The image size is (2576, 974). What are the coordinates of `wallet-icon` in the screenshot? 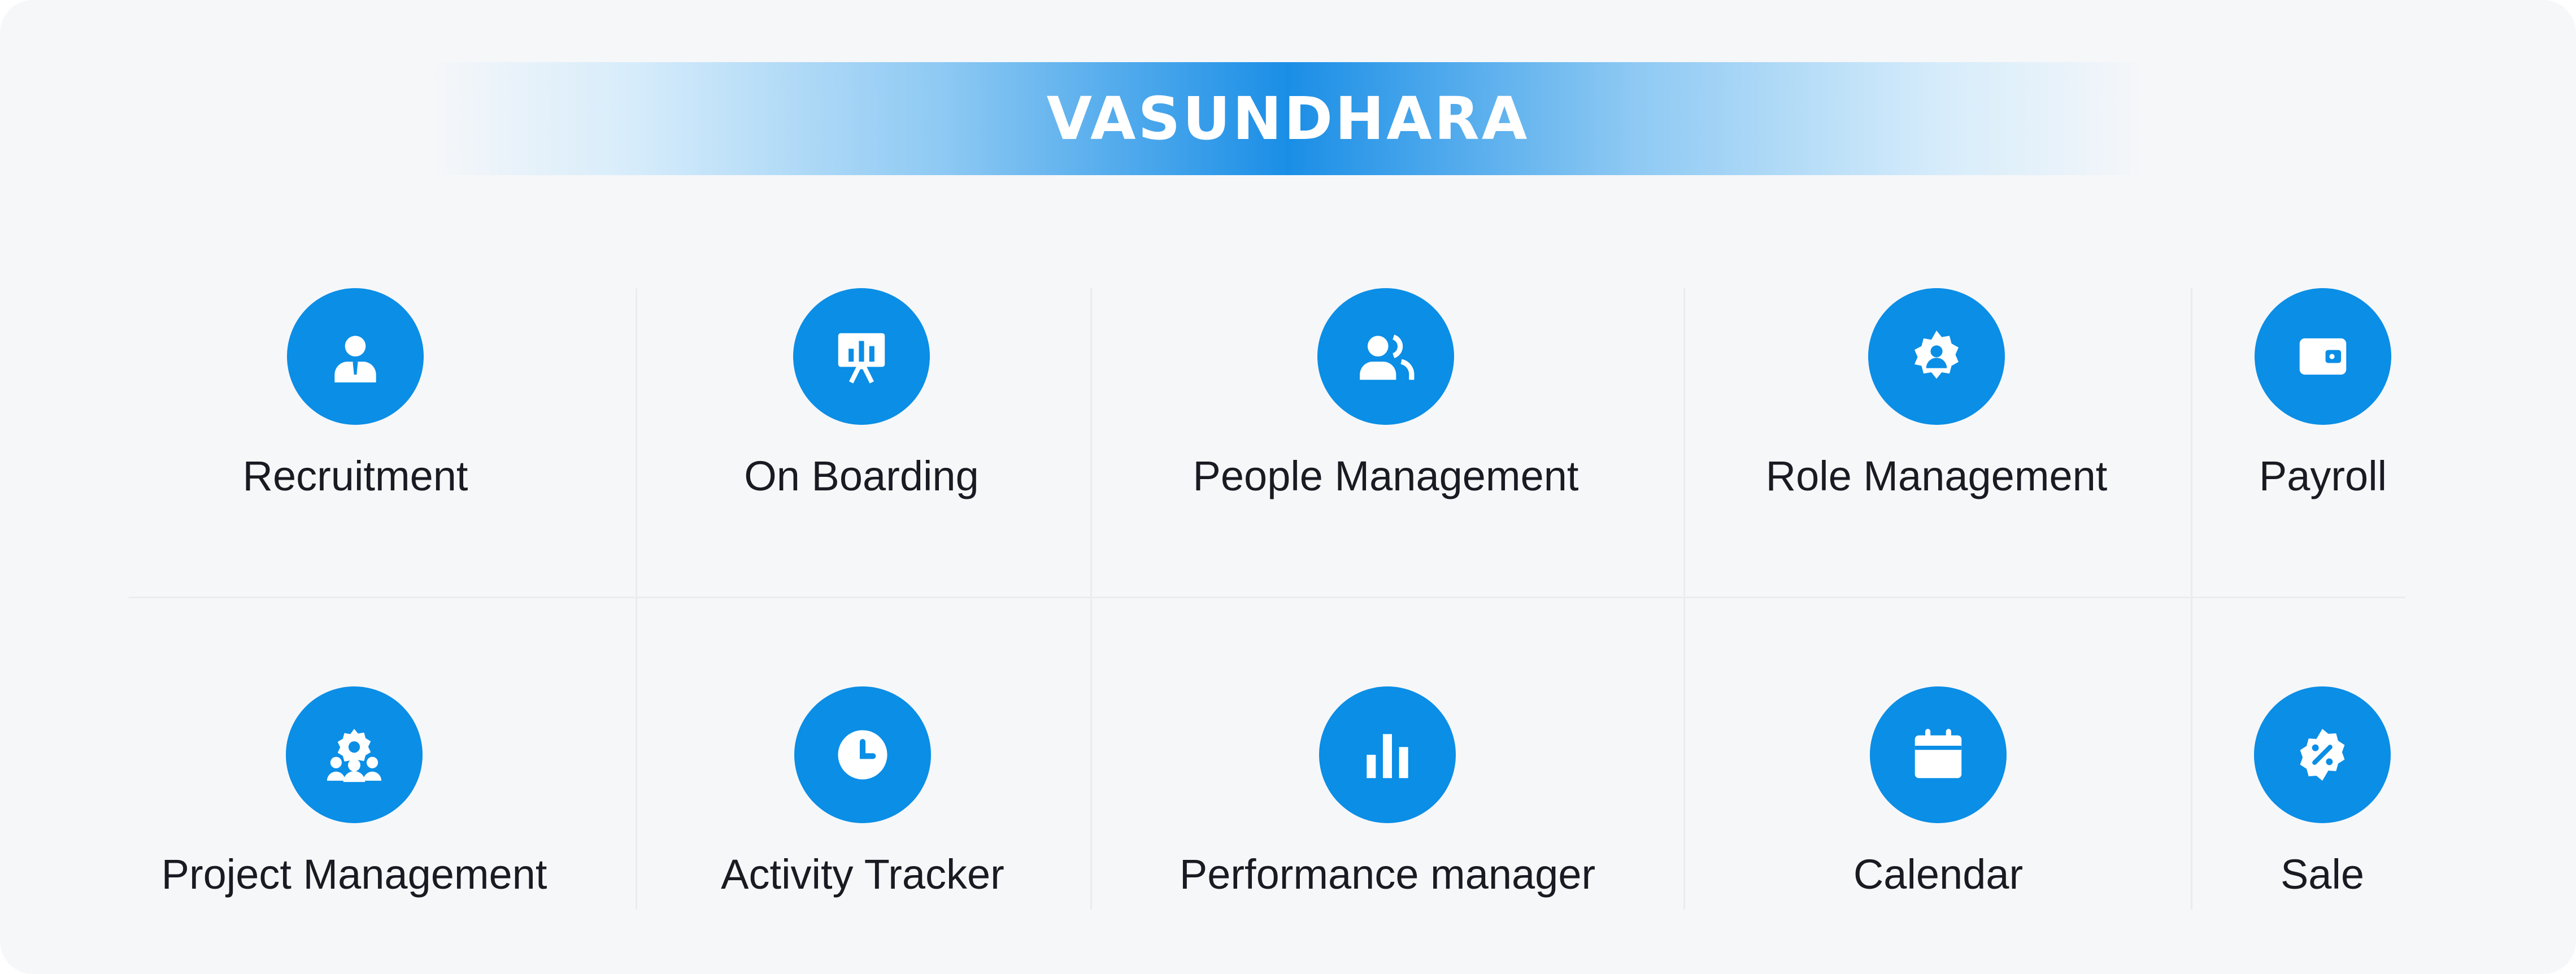 It's located at (2323, 356).